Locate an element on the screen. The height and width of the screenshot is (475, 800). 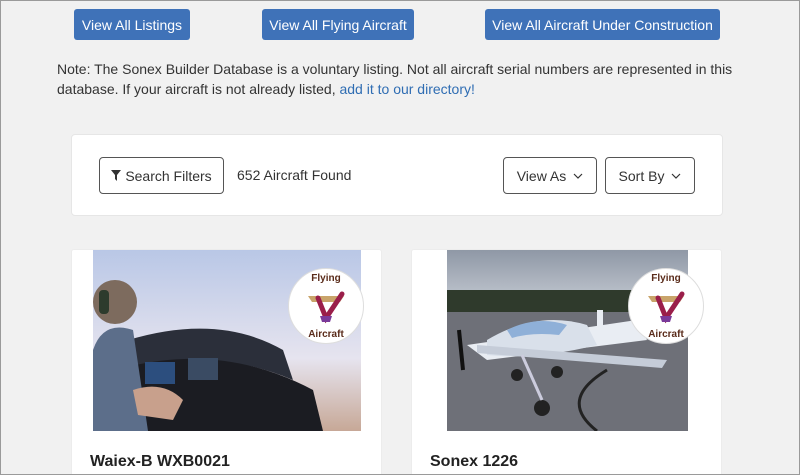
view-all-listings-button: View All Listings is located at coordinates (132, 24).